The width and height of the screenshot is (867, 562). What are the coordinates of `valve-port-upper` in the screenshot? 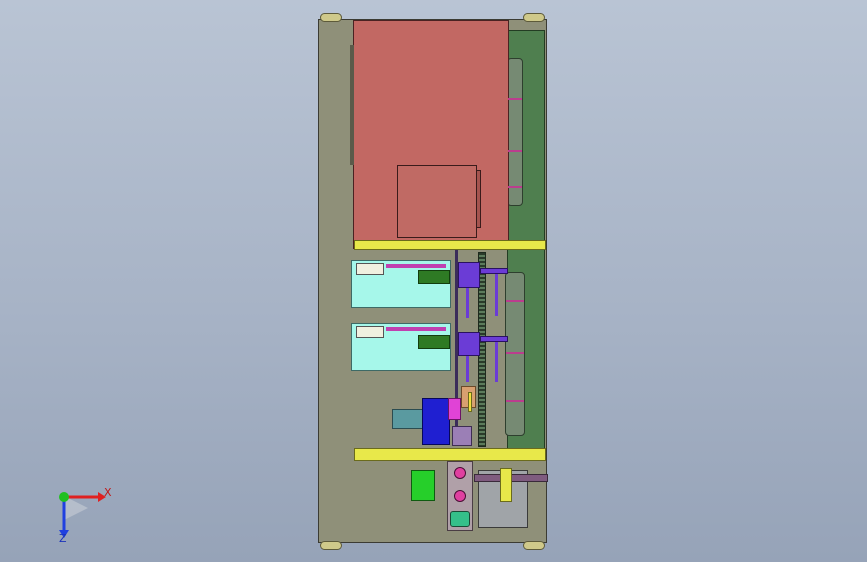 It's located at (460, 473).